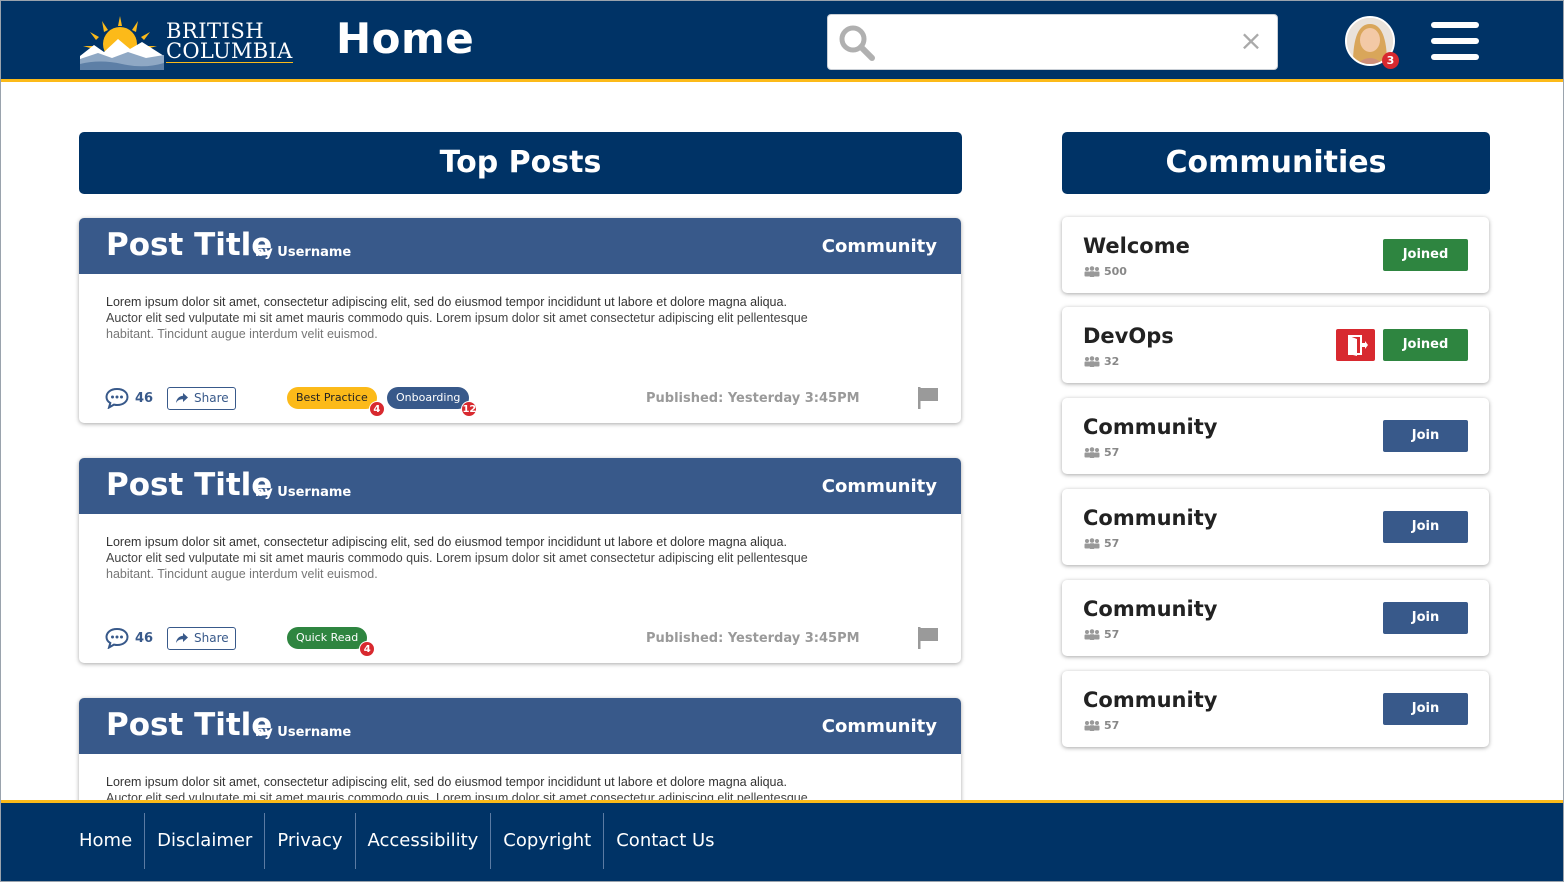 The width and height of the screenshot is (1564, 882). I want to click on page-title: Home, so click(405, 38).